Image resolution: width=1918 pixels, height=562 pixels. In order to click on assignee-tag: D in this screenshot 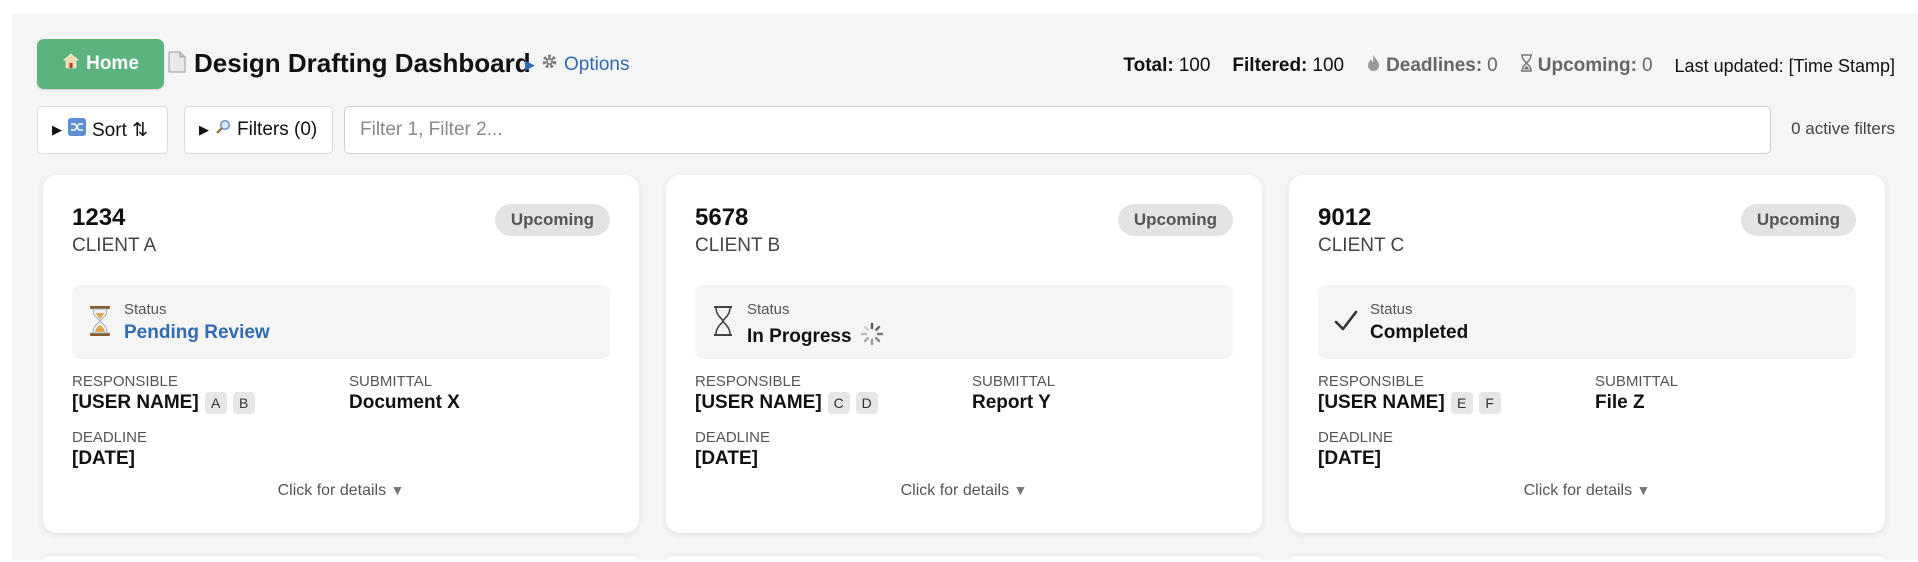, I will do `click(866, 403)`.